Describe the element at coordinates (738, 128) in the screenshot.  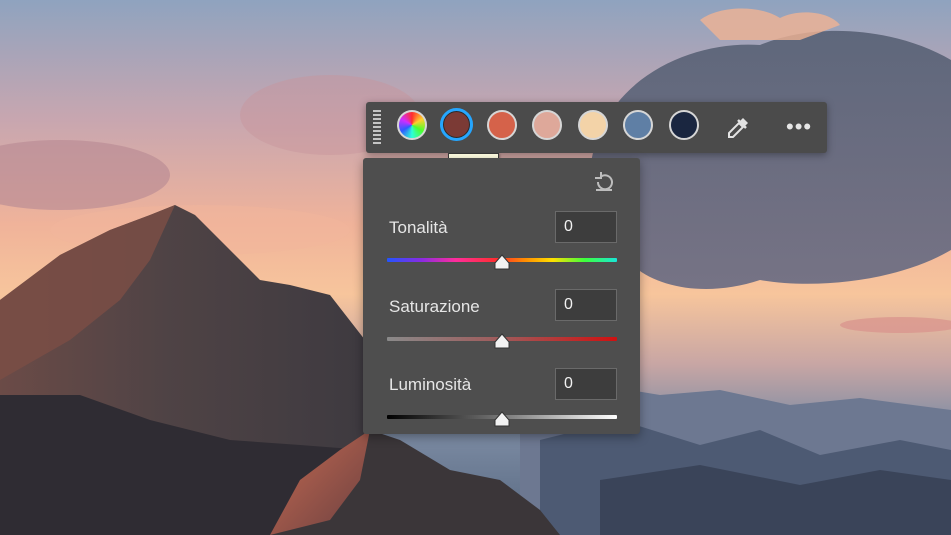
I see `eyedropper-icon` at that location.